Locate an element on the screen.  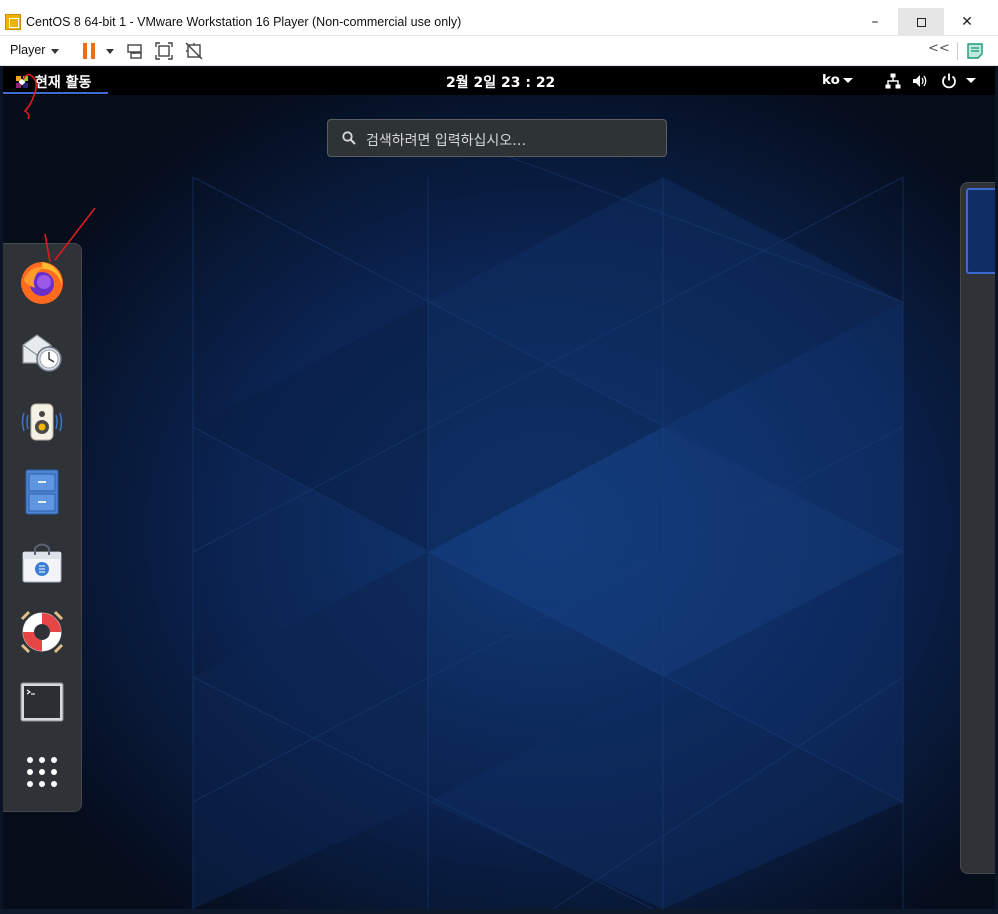
speaker-icon is located at coordinates (42, 422).